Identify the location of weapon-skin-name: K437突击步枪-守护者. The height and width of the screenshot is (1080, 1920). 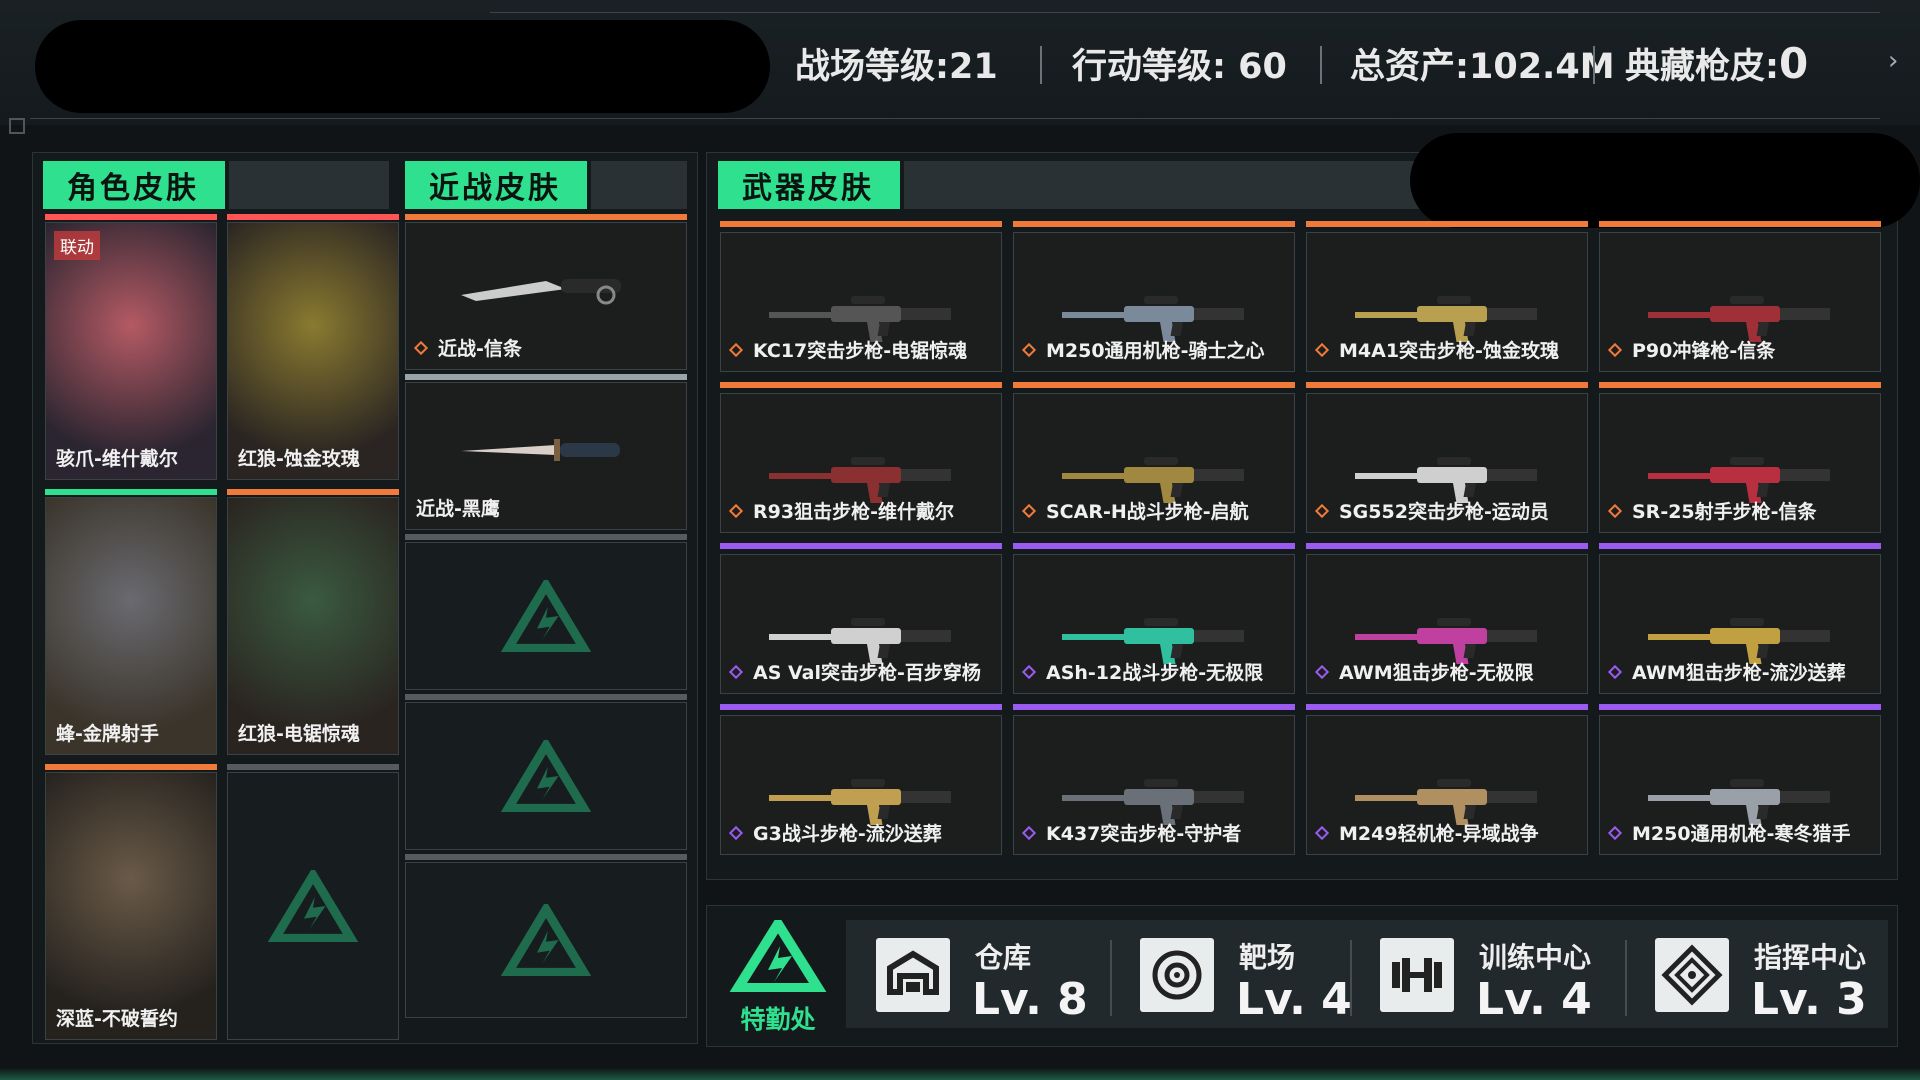
(1144, 834).